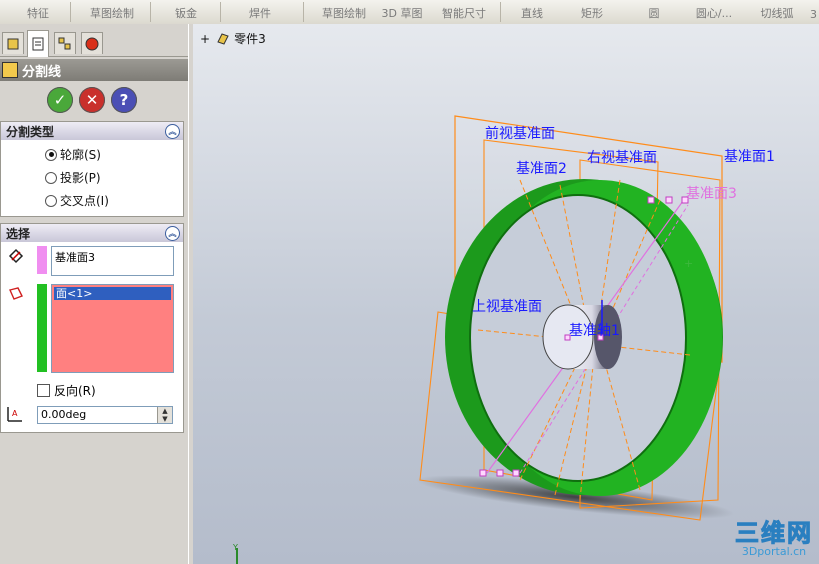 This screenshot has width=819, height=564. I want to click on selection-header: 选择 ︽, so click(92, 233).